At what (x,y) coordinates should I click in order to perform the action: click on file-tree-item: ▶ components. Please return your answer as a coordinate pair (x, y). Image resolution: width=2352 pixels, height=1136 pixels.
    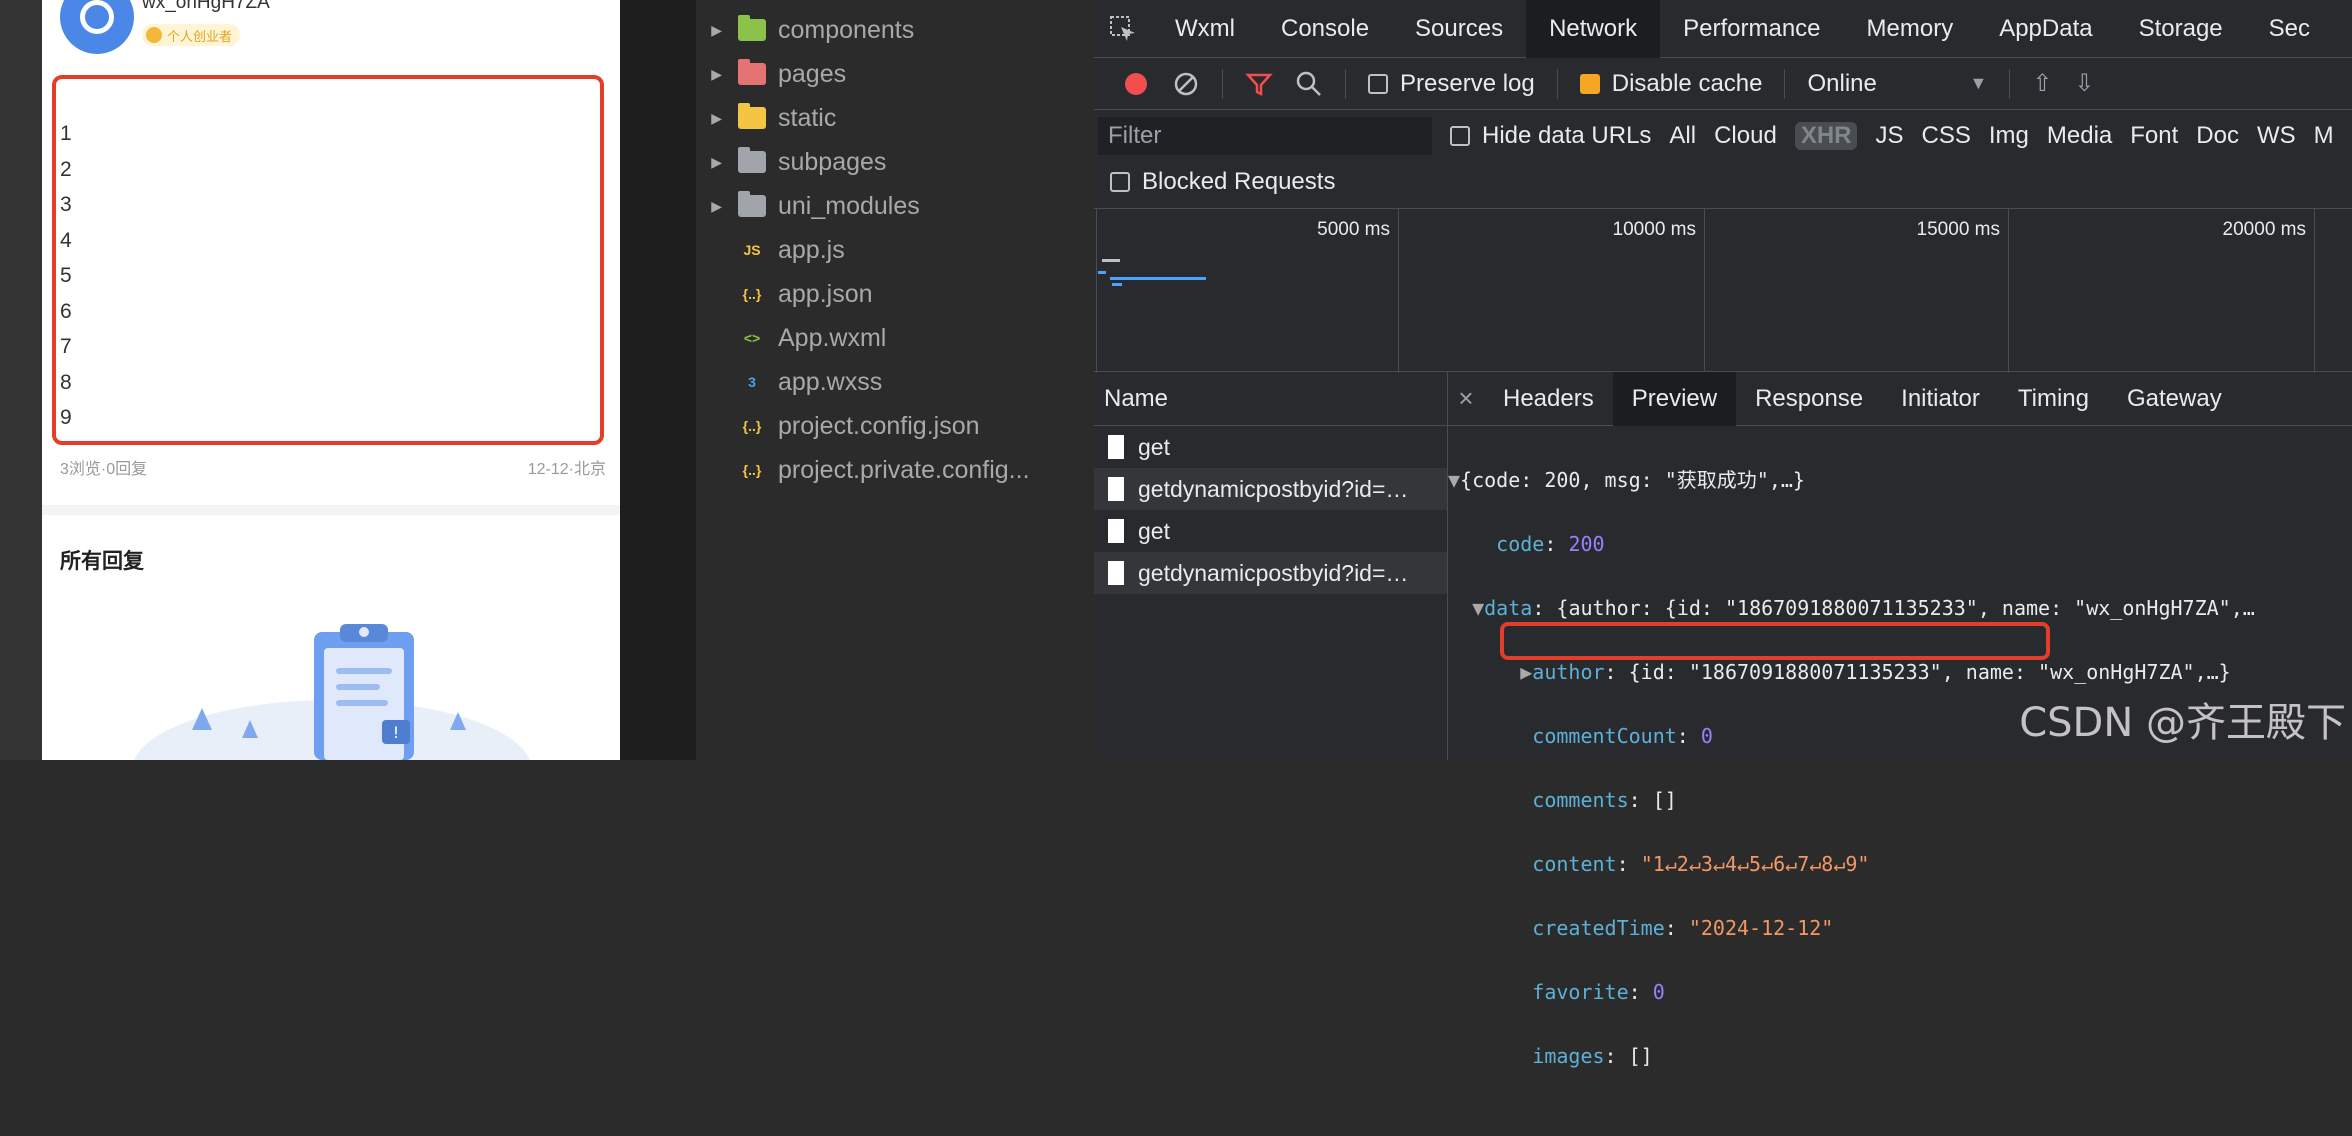
    Looking at the image, I should click on (805, 30).